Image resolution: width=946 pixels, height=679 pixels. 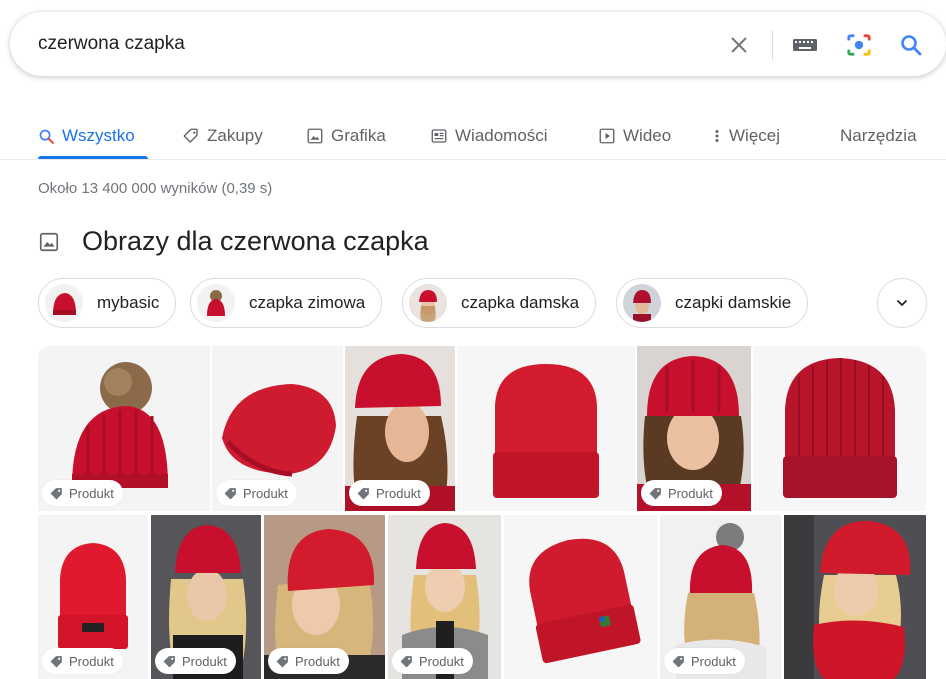 I want to click on tab-label: Wszystko, so click(x=98, y=135).